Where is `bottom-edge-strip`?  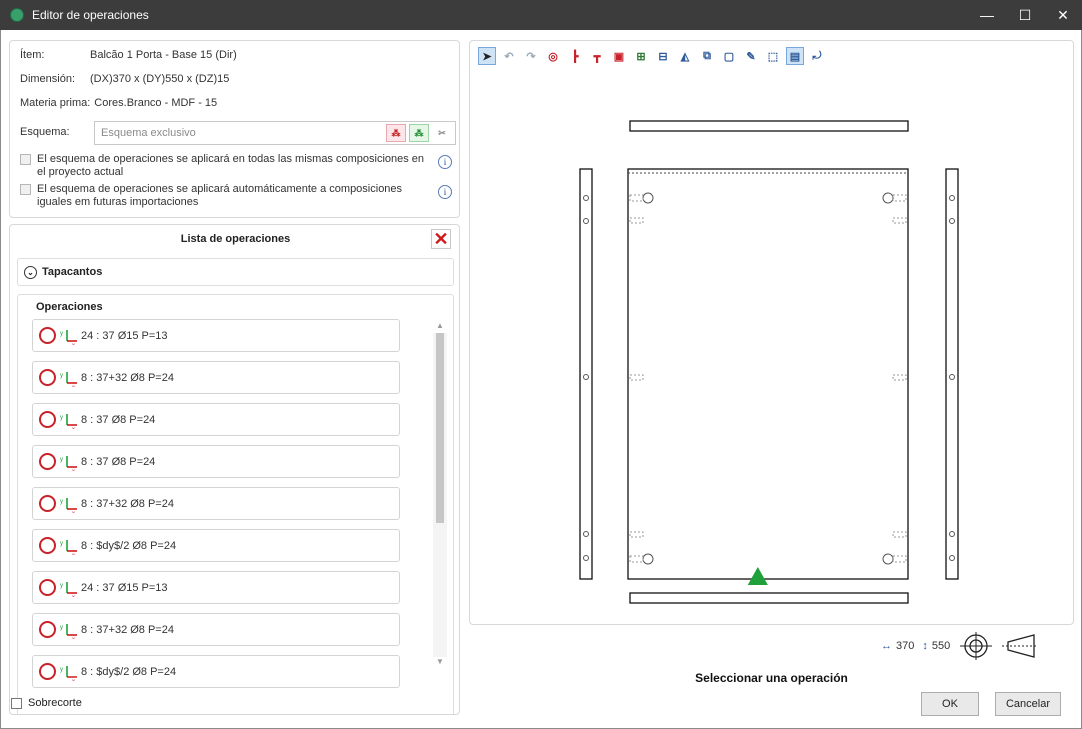
bottom-edge-strip is located at coordinates (769, 598).